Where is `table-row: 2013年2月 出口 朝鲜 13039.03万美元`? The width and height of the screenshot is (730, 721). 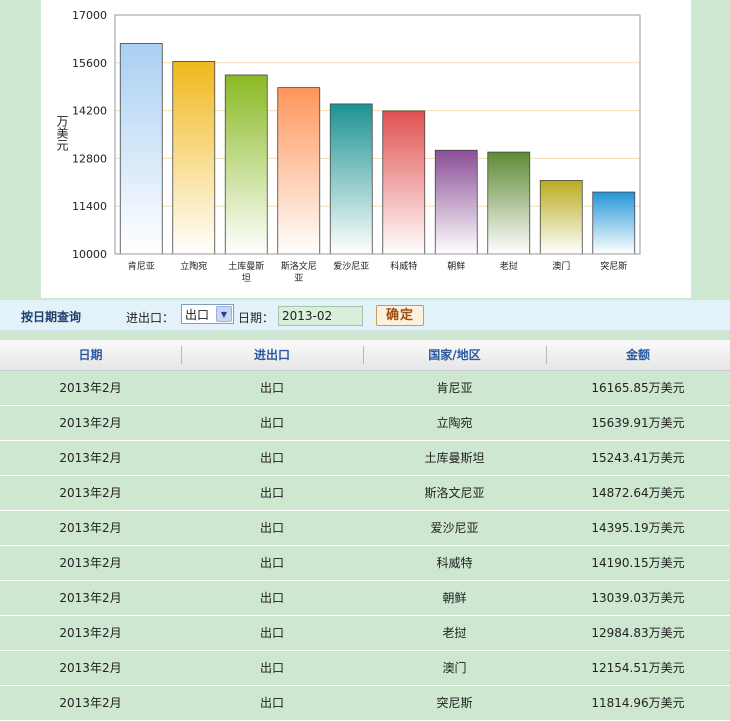 table-row: 2013年2月 出口 朝鲜 13039.03万美元 is located at coordinates (365, 598).